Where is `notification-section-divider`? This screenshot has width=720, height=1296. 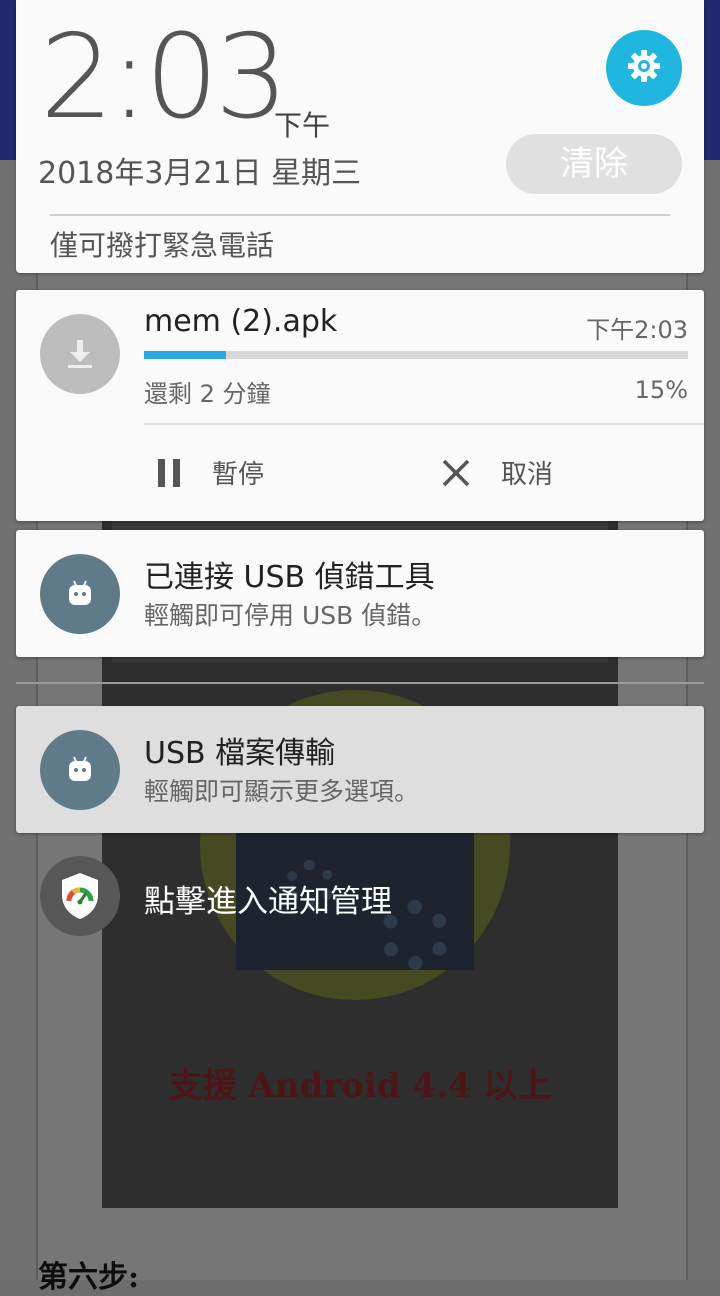
notification-section-divider is located at coordinates (360, 683).